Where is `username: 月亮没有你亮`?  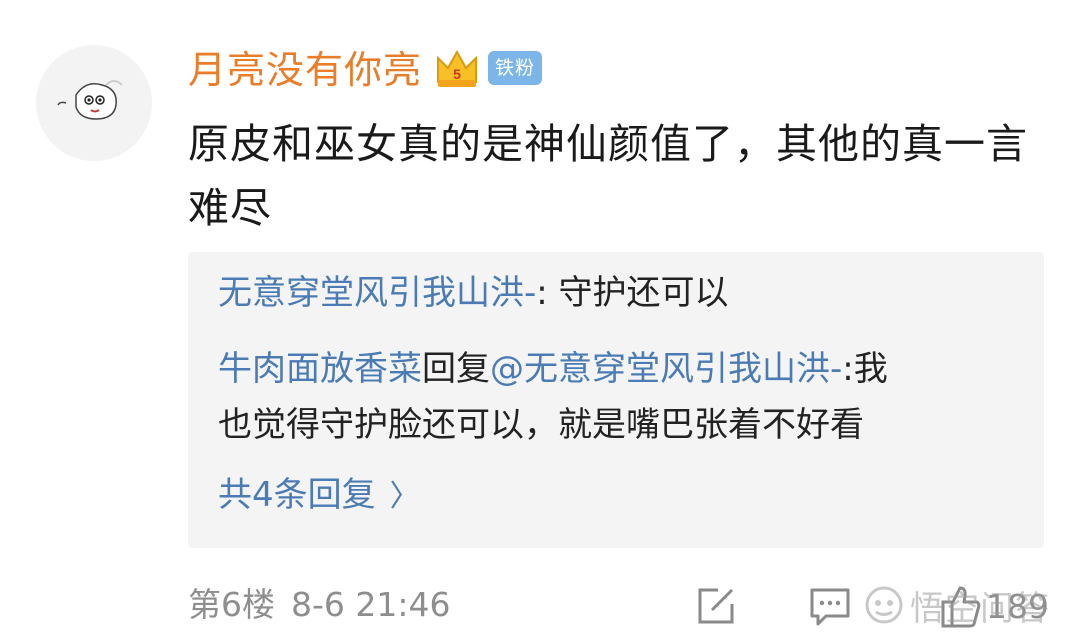 username: 月亮没有你亮 is located at coordinates (305, 70).